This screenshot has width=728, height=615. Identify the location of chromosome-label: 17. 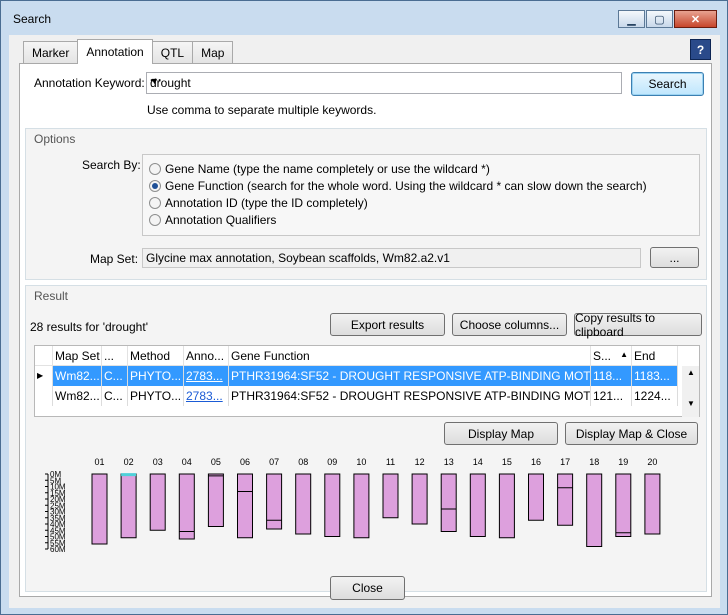
(565, 462).